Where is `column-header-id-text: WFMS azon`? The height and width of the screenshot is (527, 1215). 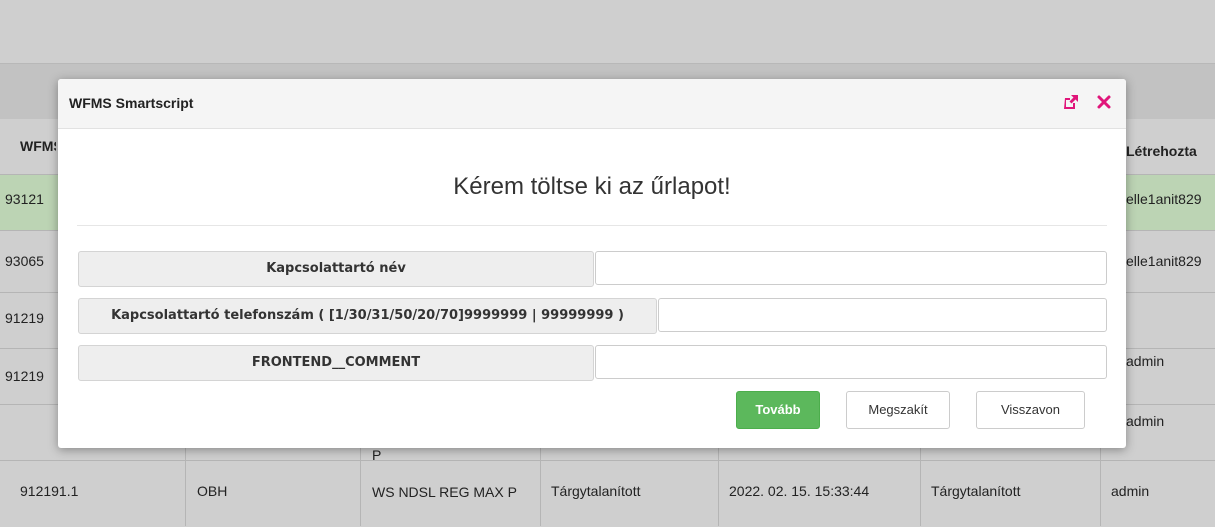
column-header-id-text: WFMS azon is located at coordinates (38, 146).